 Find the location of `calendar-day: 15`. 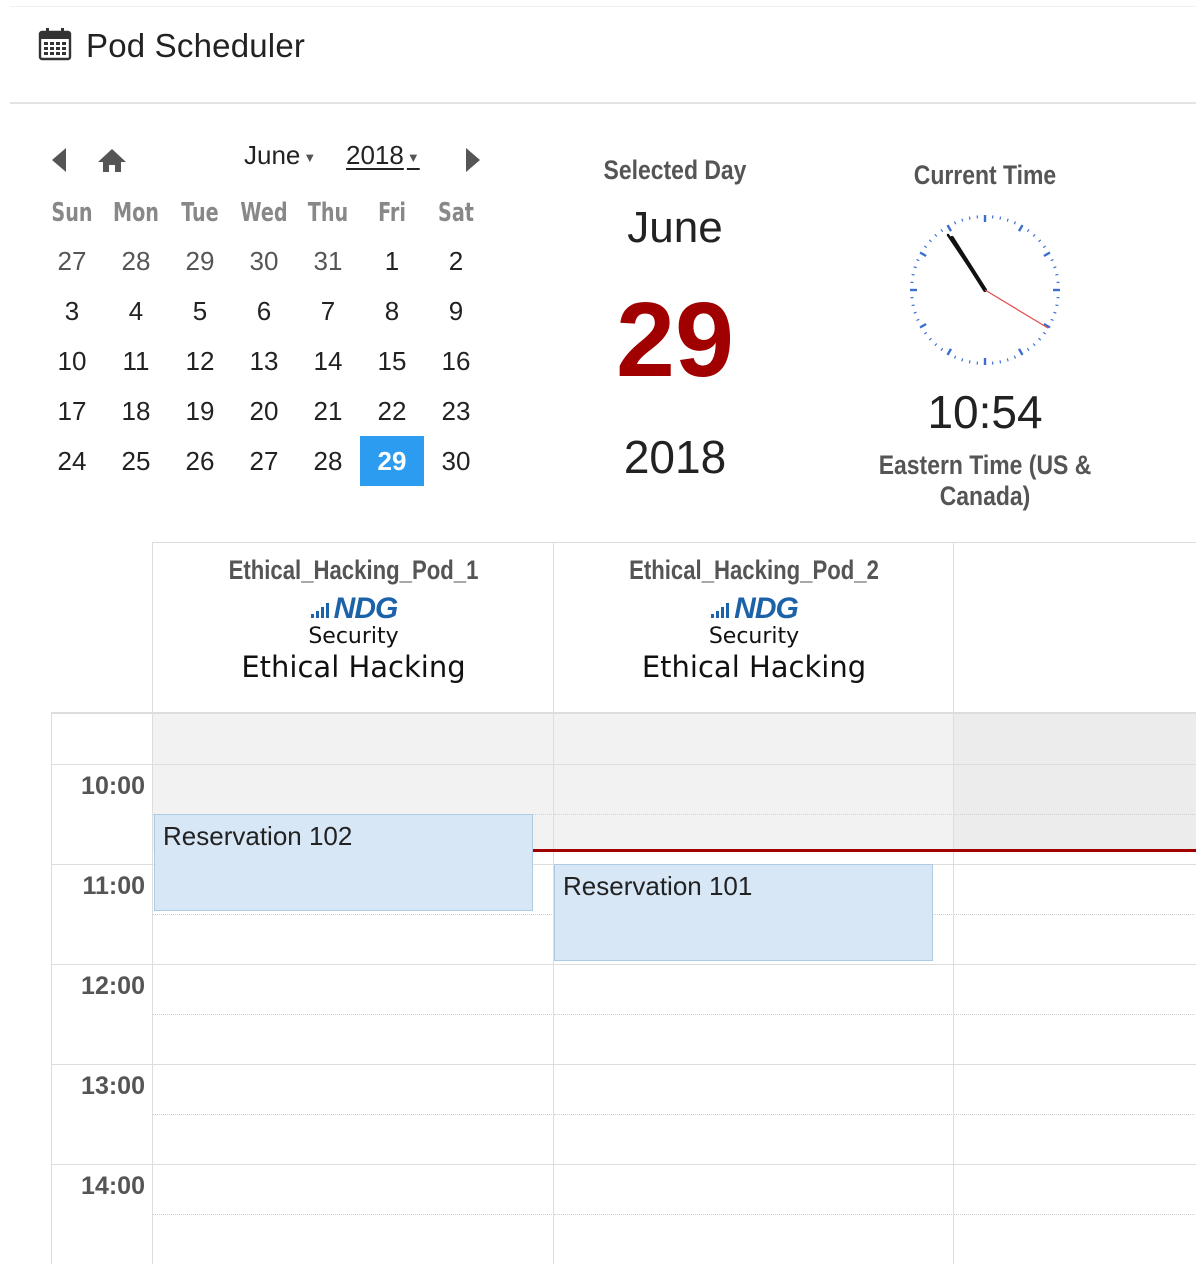

calendar-day: 15 is located at coordinates (392, 361).